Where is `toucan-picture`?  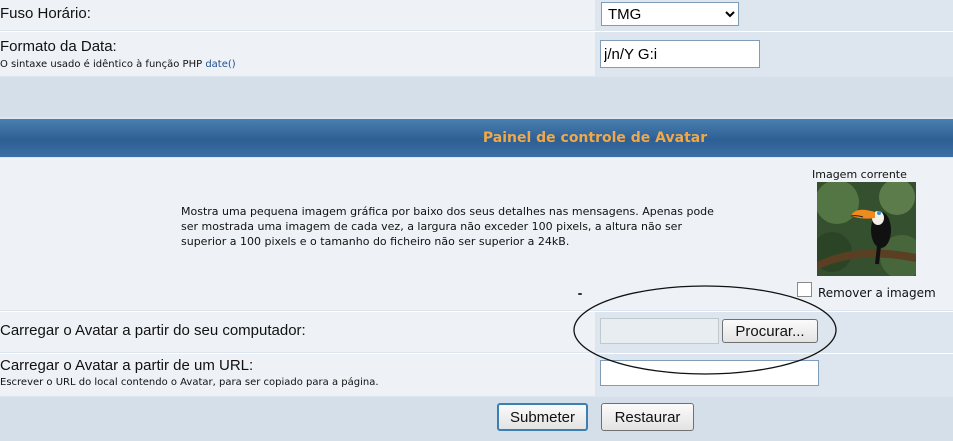
toucan-picture is located at coordinates (866, 229).